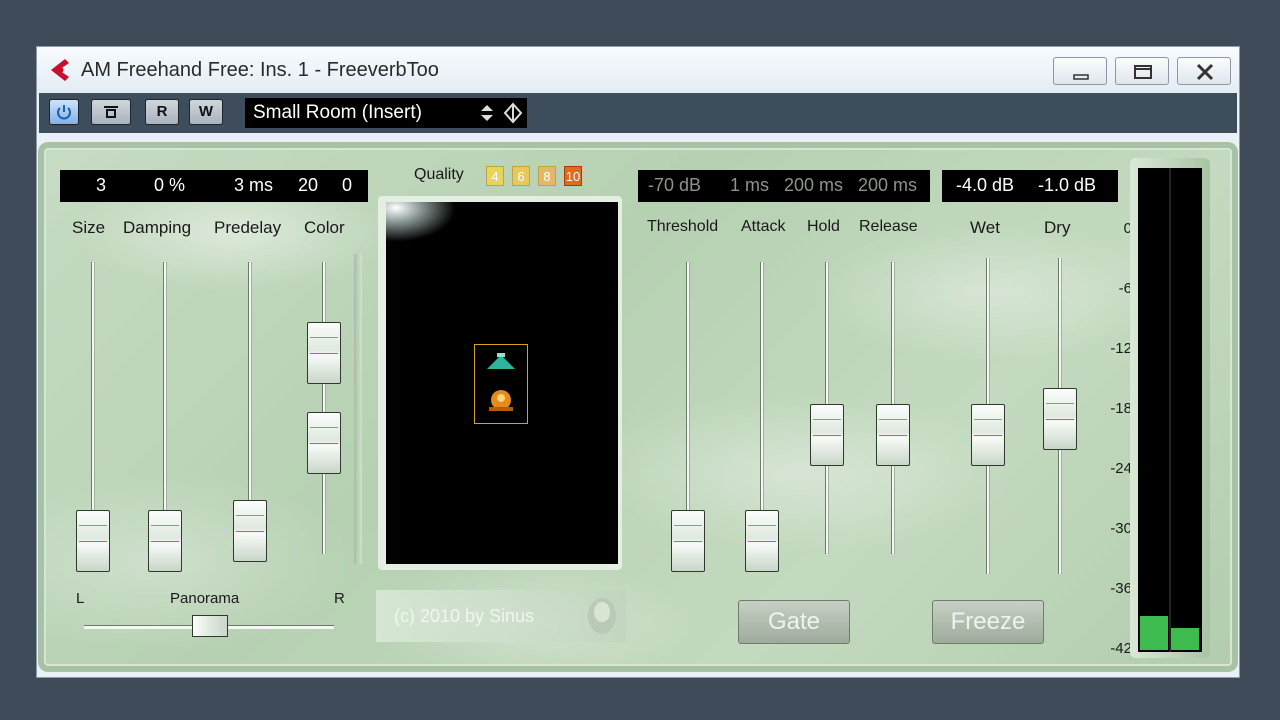 The width and height of the screenshot is (1280, 720). I want to click on read-automation-button: R, so click(162, 112).